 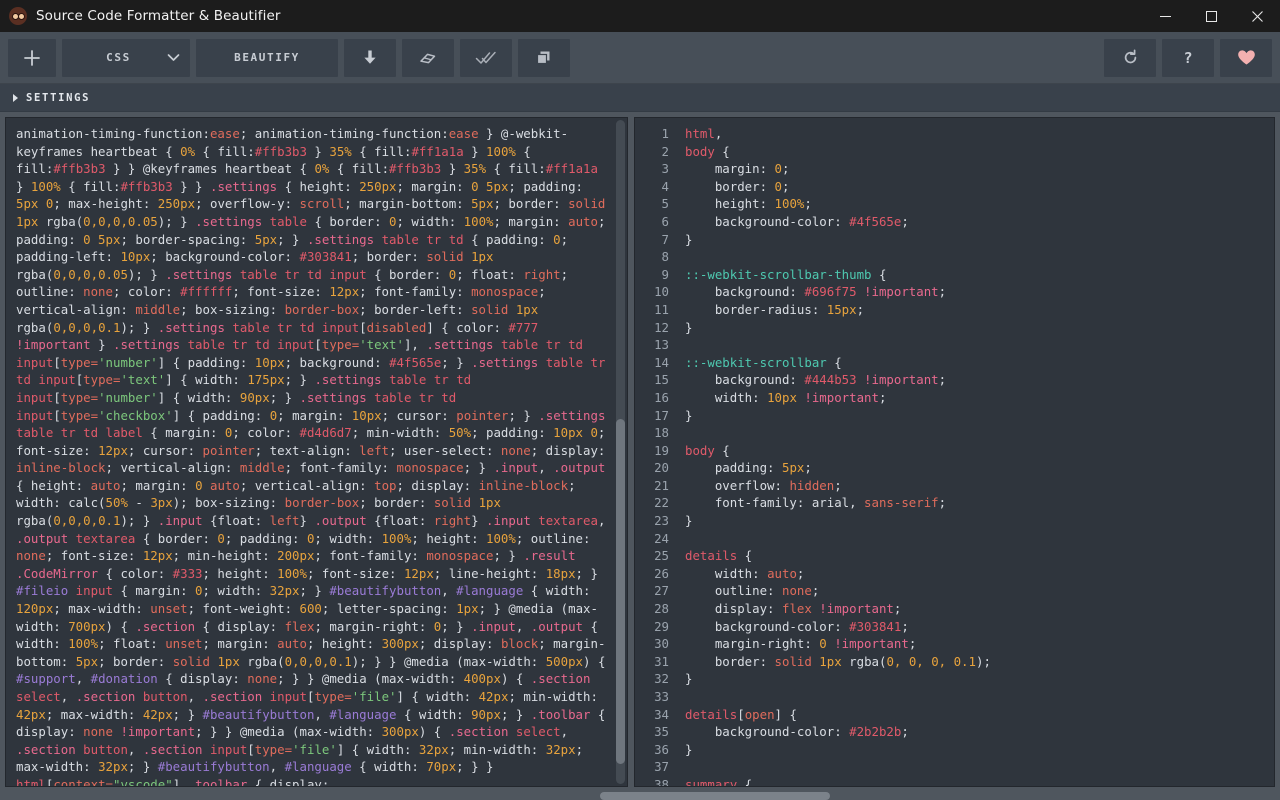 I want to click on minimize-icon, so click(x=1165, y=16).